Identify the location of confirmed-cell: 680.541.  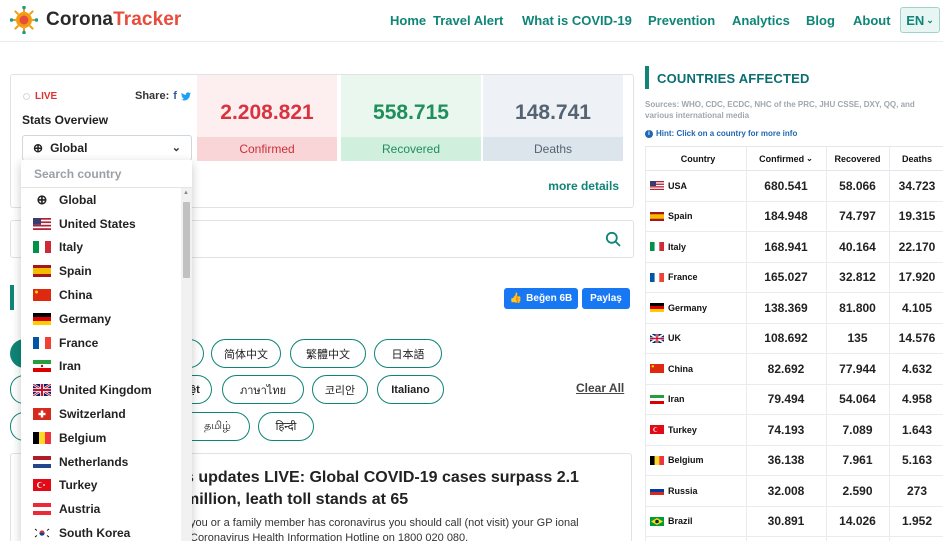
(786, 185).